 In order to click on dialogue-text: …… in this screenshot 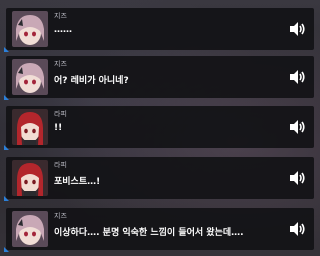, I will do `click(63, 30)`.